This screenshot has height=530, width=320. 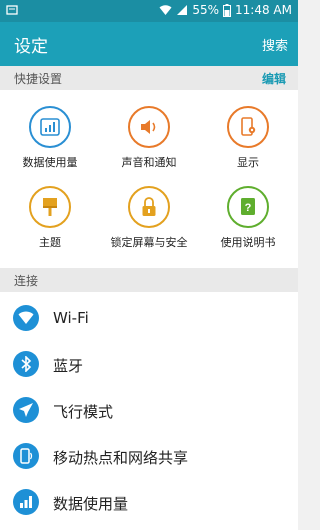 What do you see at coordinates (263, 10) in the screenshot?
I see `clock: 11:48 AM` at bounding box center [263, 10].